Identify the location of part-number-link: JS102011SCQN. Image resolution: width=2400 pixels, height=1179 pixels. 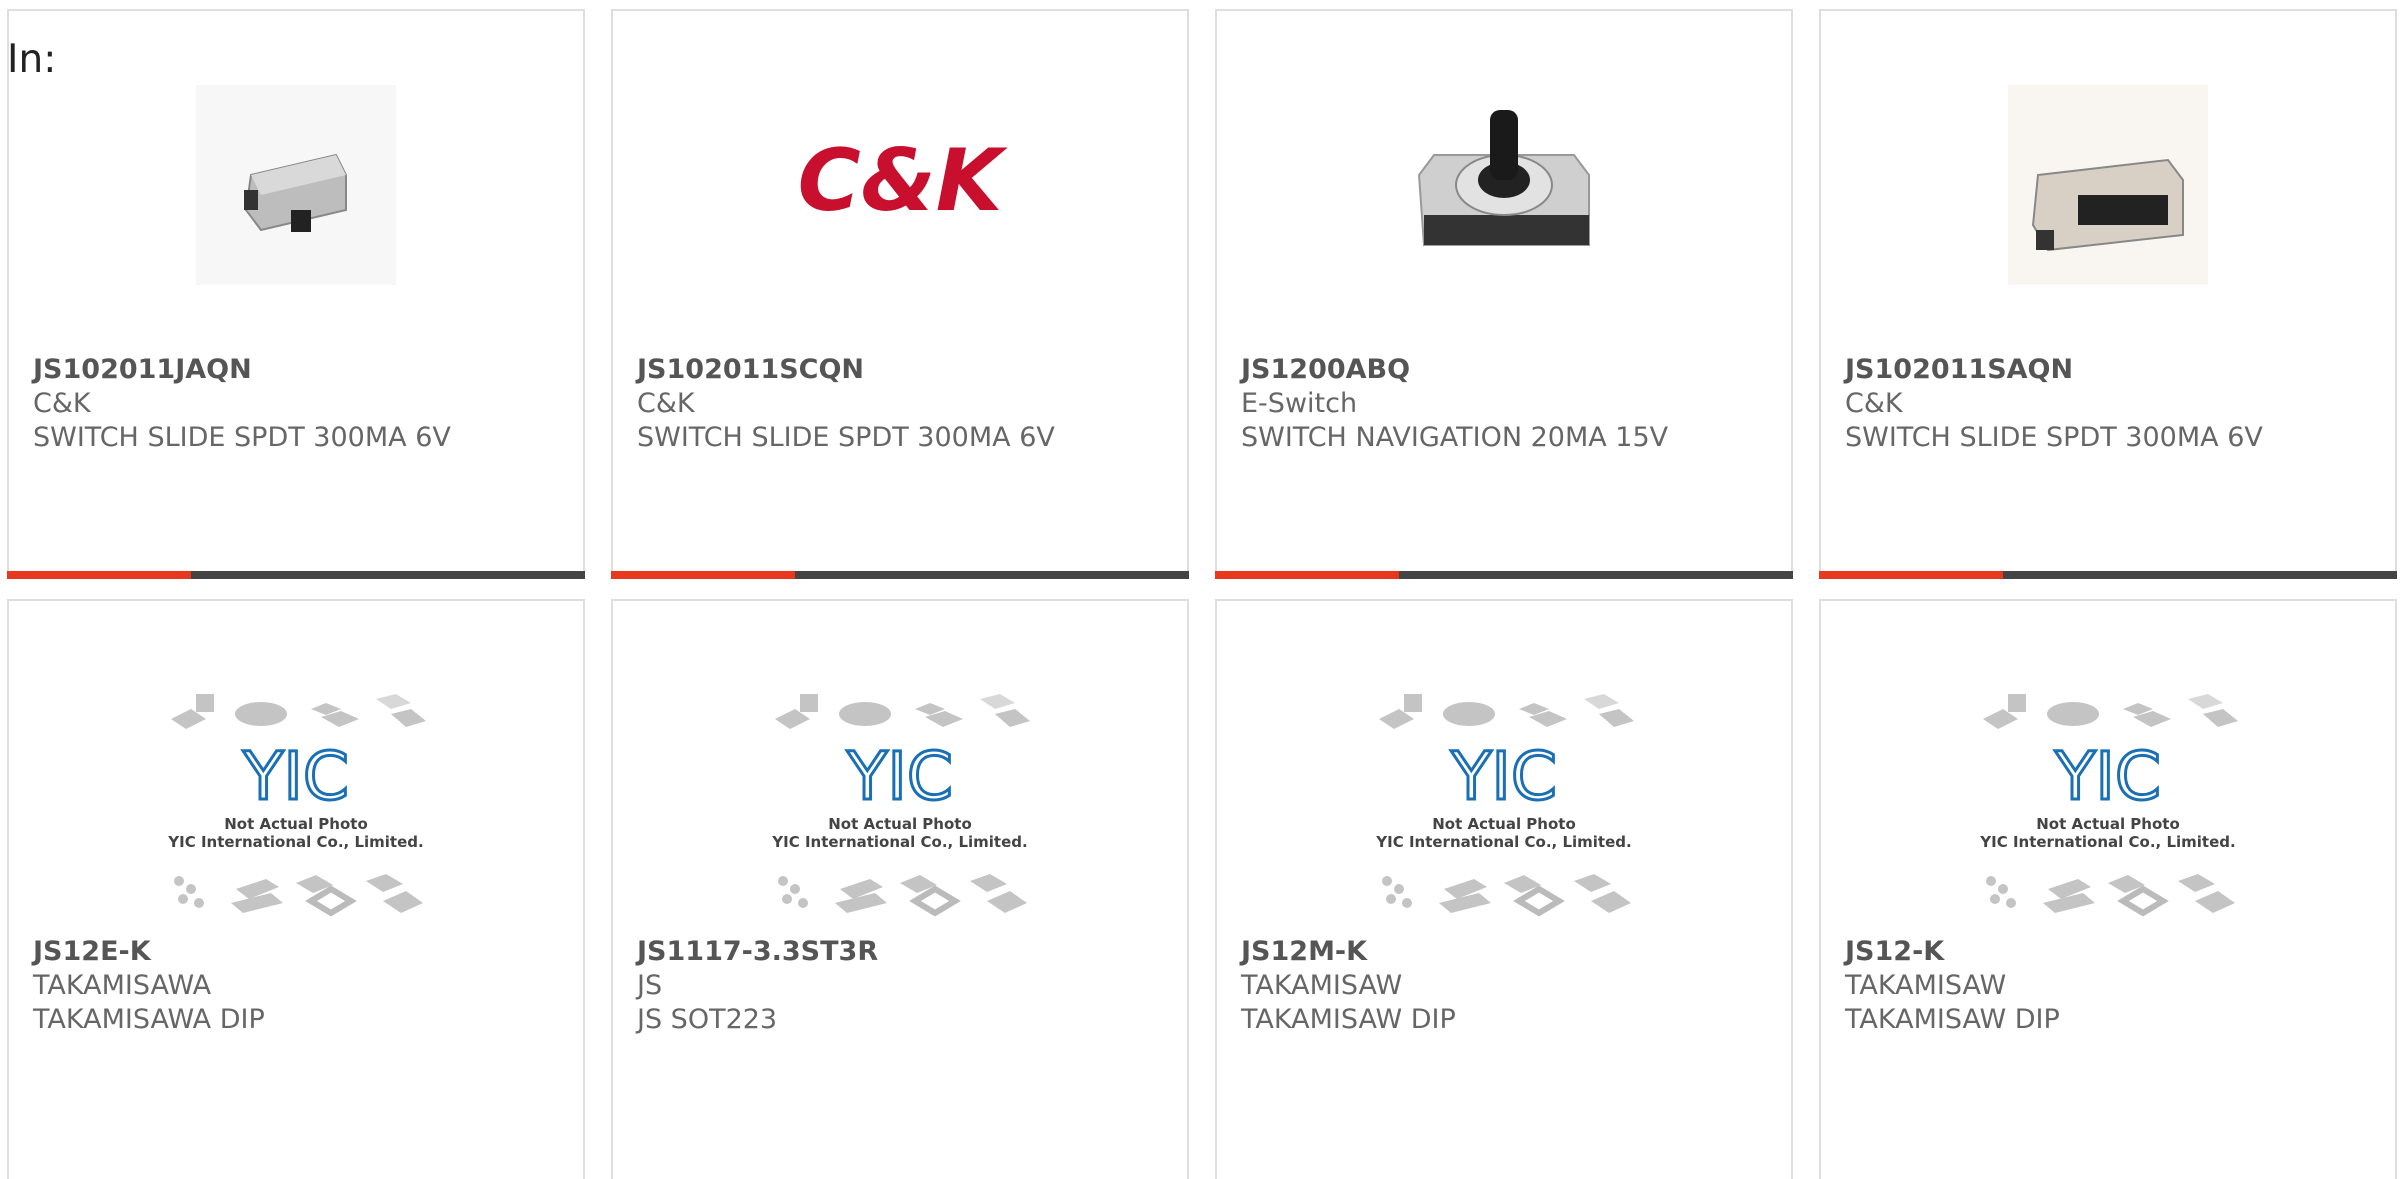
(907, 370).